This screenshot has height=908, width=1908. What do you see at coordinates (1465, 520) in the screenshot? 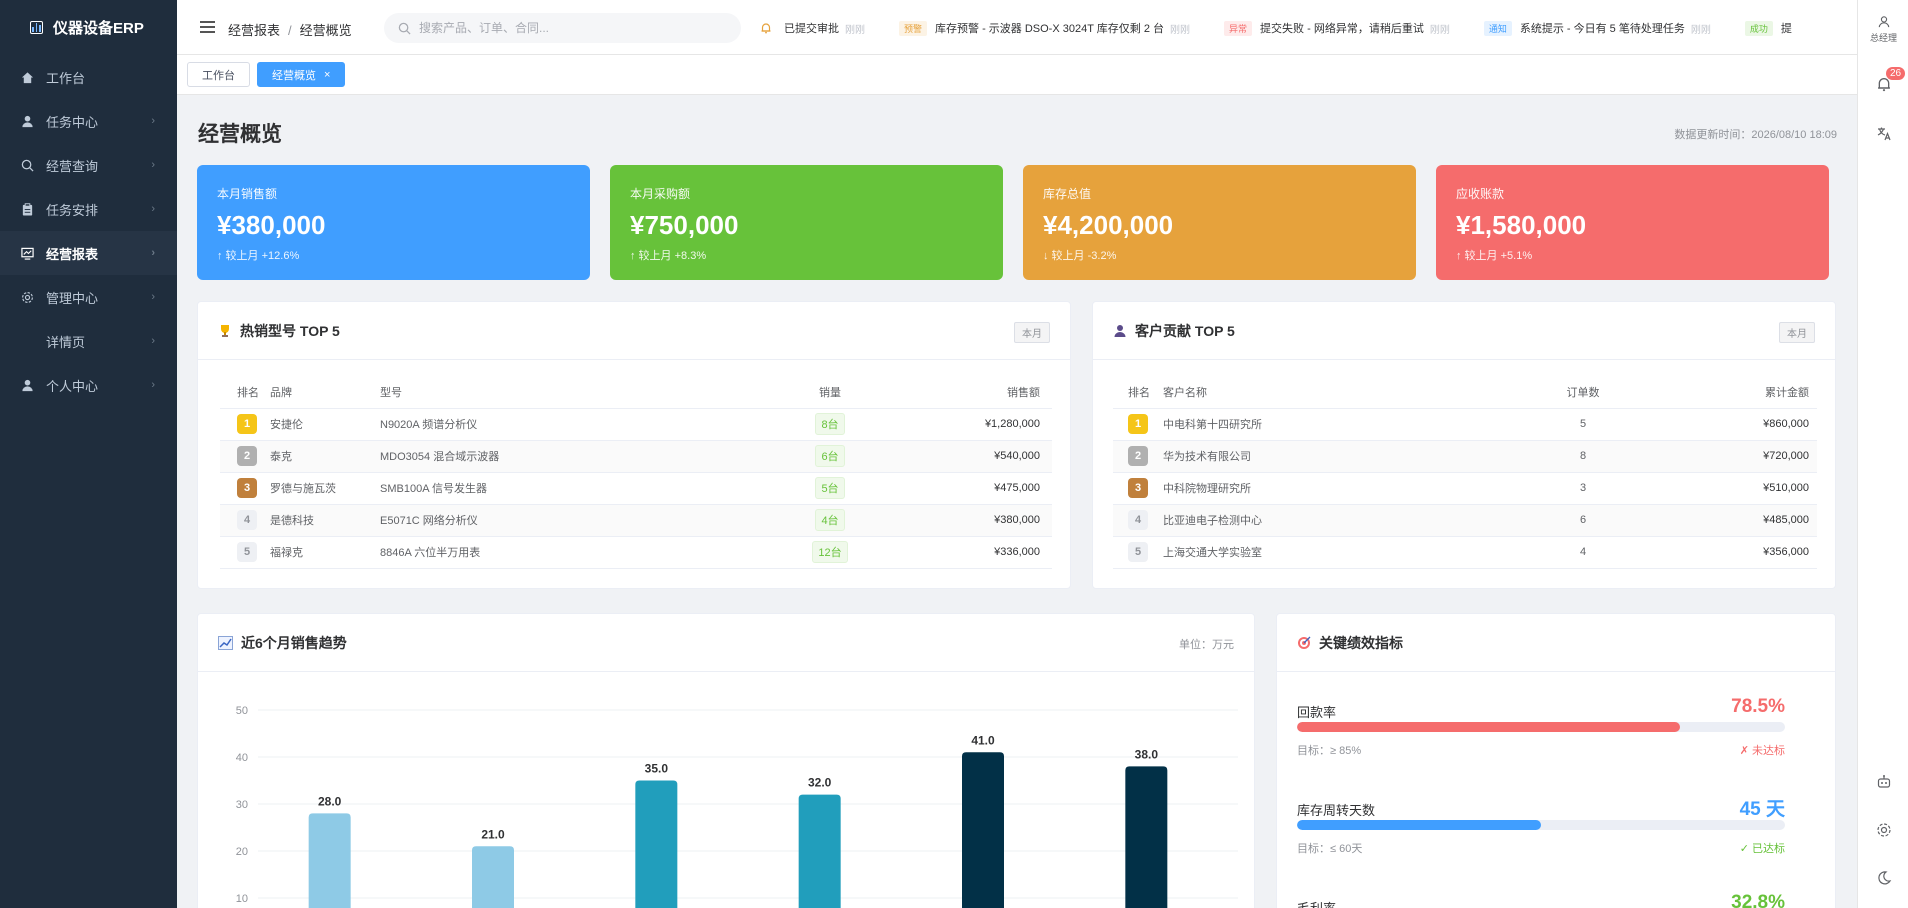
I see `table-row: 4 比亚迪电子检测中心 6 ¥485,000` at bounding box center [1465, 520].